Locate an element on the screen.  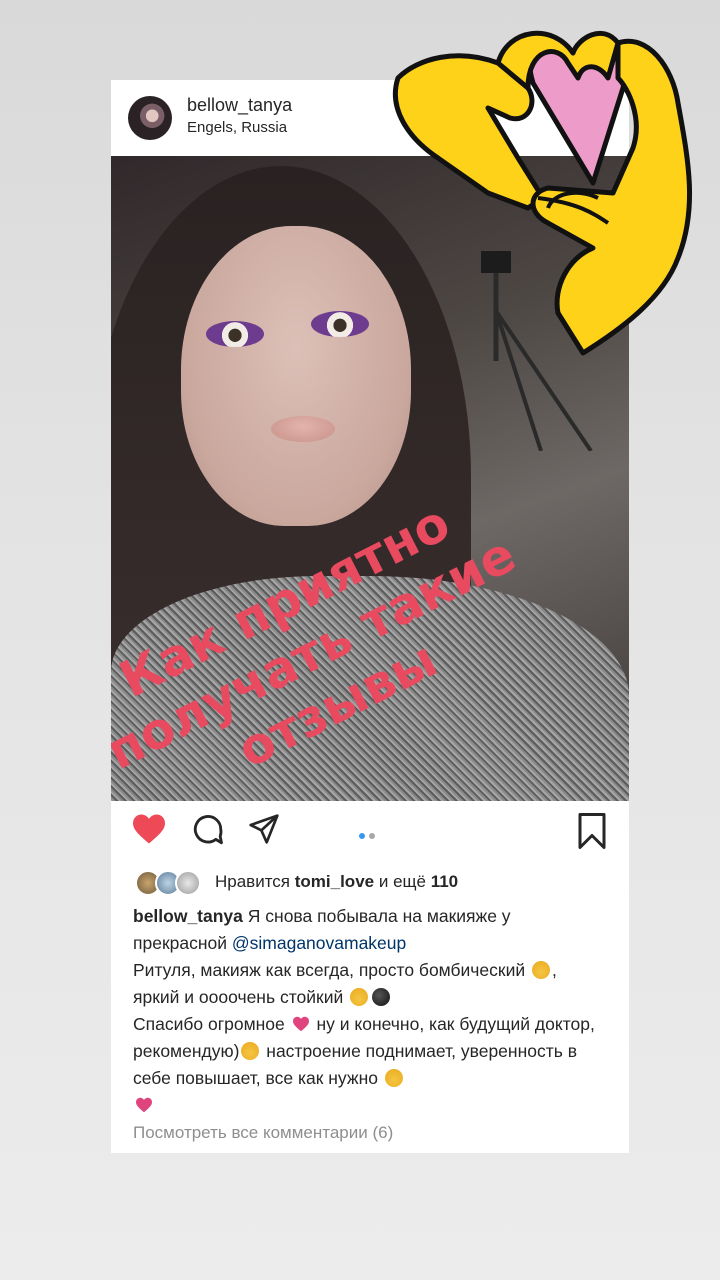
likes-text: Нравится tomi_love и ещё 110 is located at coordinates (336, 882).